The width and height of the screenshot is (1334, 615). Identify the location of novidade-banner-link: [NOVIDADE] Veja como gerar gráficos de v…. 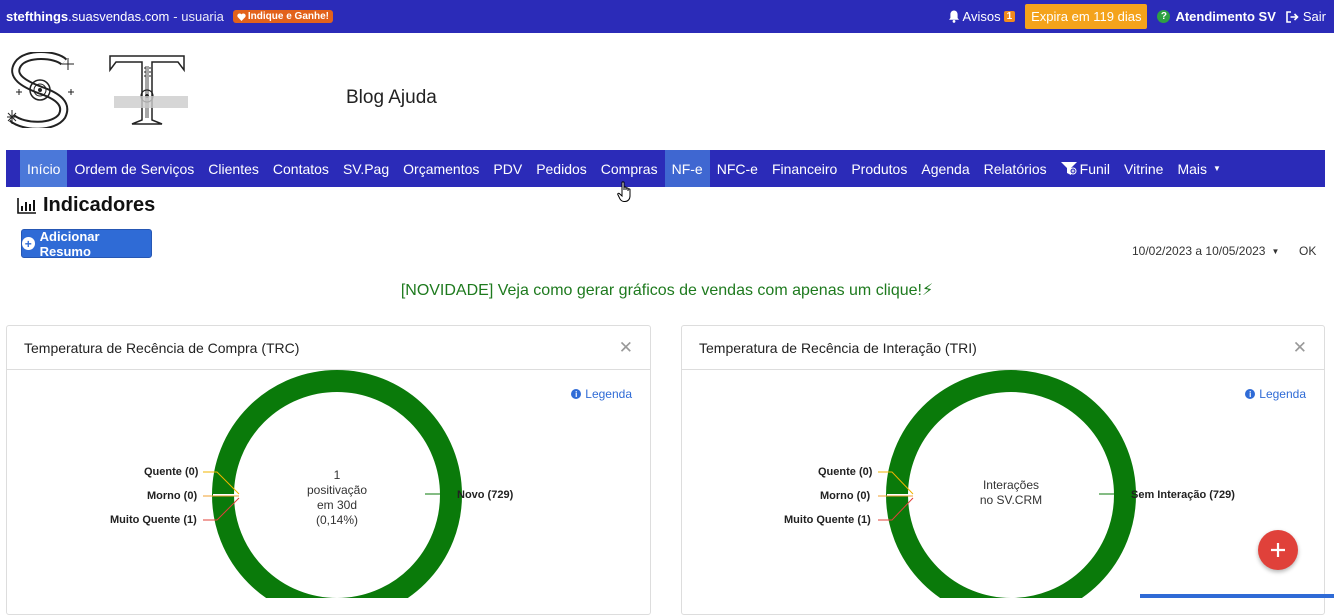
(667, 290).